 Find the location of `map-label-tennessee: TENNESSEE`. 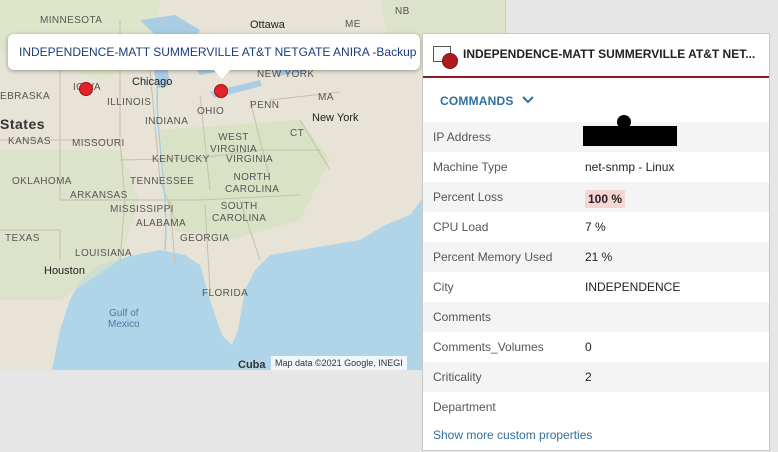

map-label-tennessee: TENNESSEE is located at coordinates (162, 181).